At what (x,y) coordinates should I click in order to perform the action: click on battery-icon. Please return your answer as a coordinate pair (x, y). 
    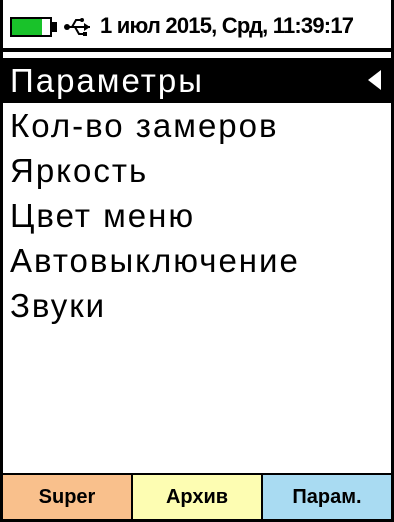
    Looking at the image, I should click on (31, 27).